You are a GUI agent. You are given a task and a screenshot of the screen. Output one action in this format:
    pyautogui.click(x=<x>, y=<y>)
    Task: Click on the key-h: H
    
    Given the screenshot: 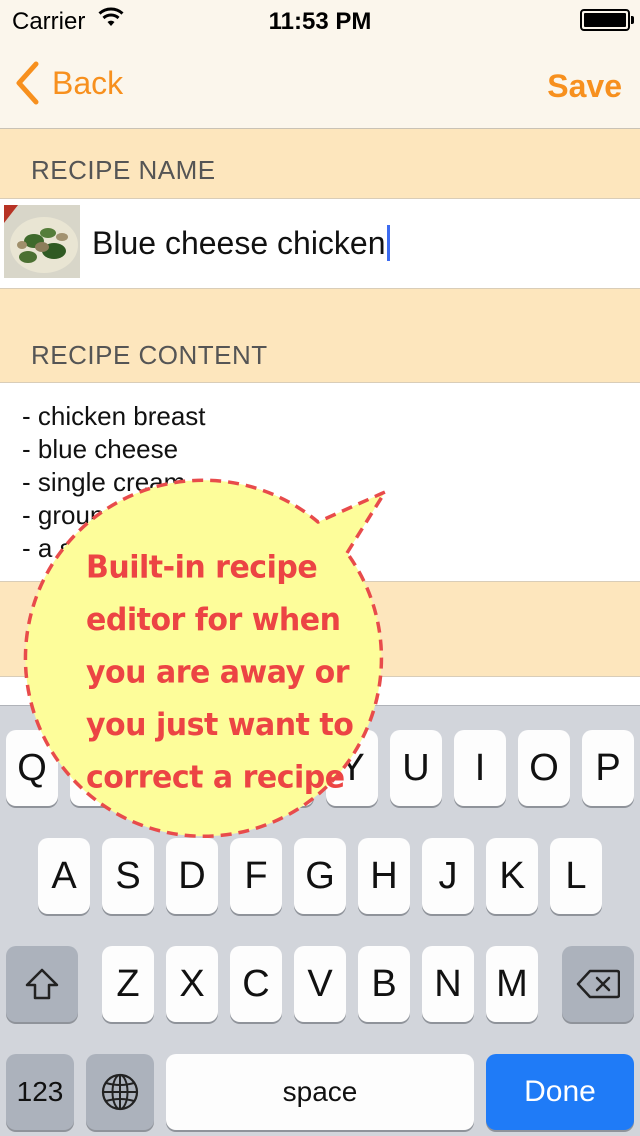 What is the action you would take?
    pyautogui.click(x=384, y=876)
    